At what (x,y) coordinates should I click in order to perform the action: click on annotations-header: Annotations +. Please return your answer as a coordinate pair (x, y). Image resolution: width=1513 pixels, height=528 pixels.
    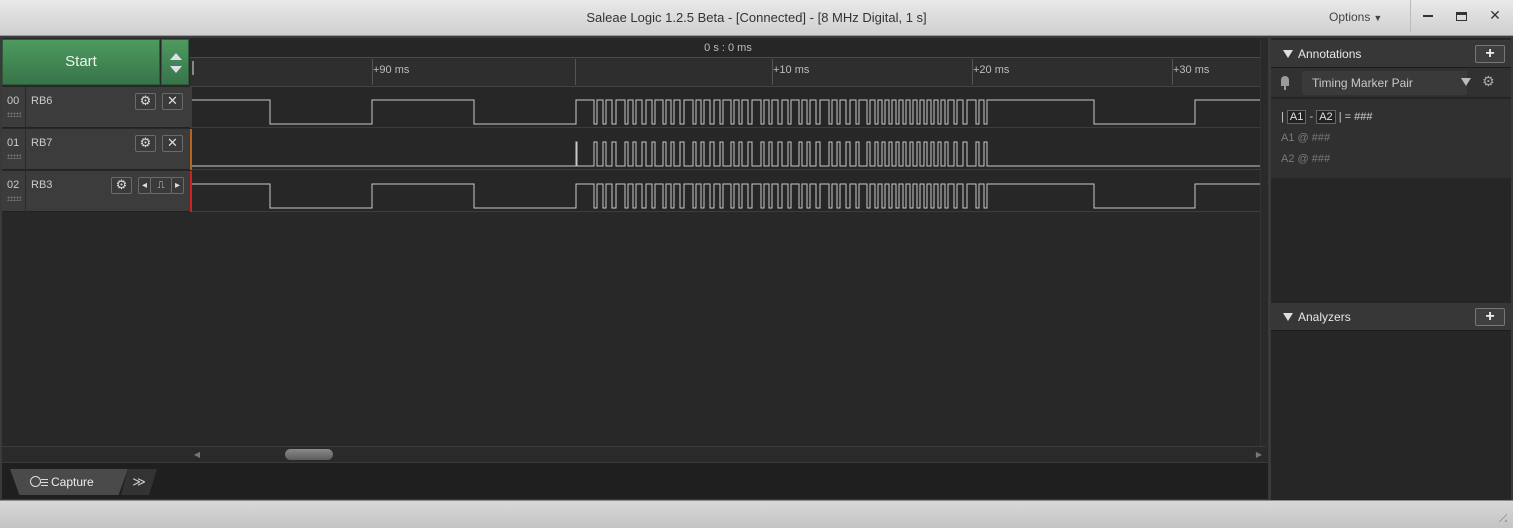
    Looking at the image, I should click on (1391, 54).